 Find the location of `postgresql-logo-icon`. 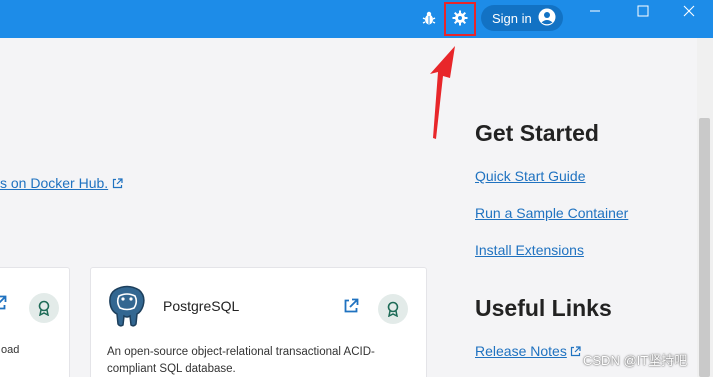

postgresql-logo-icon is located at coordinates (127, 308).